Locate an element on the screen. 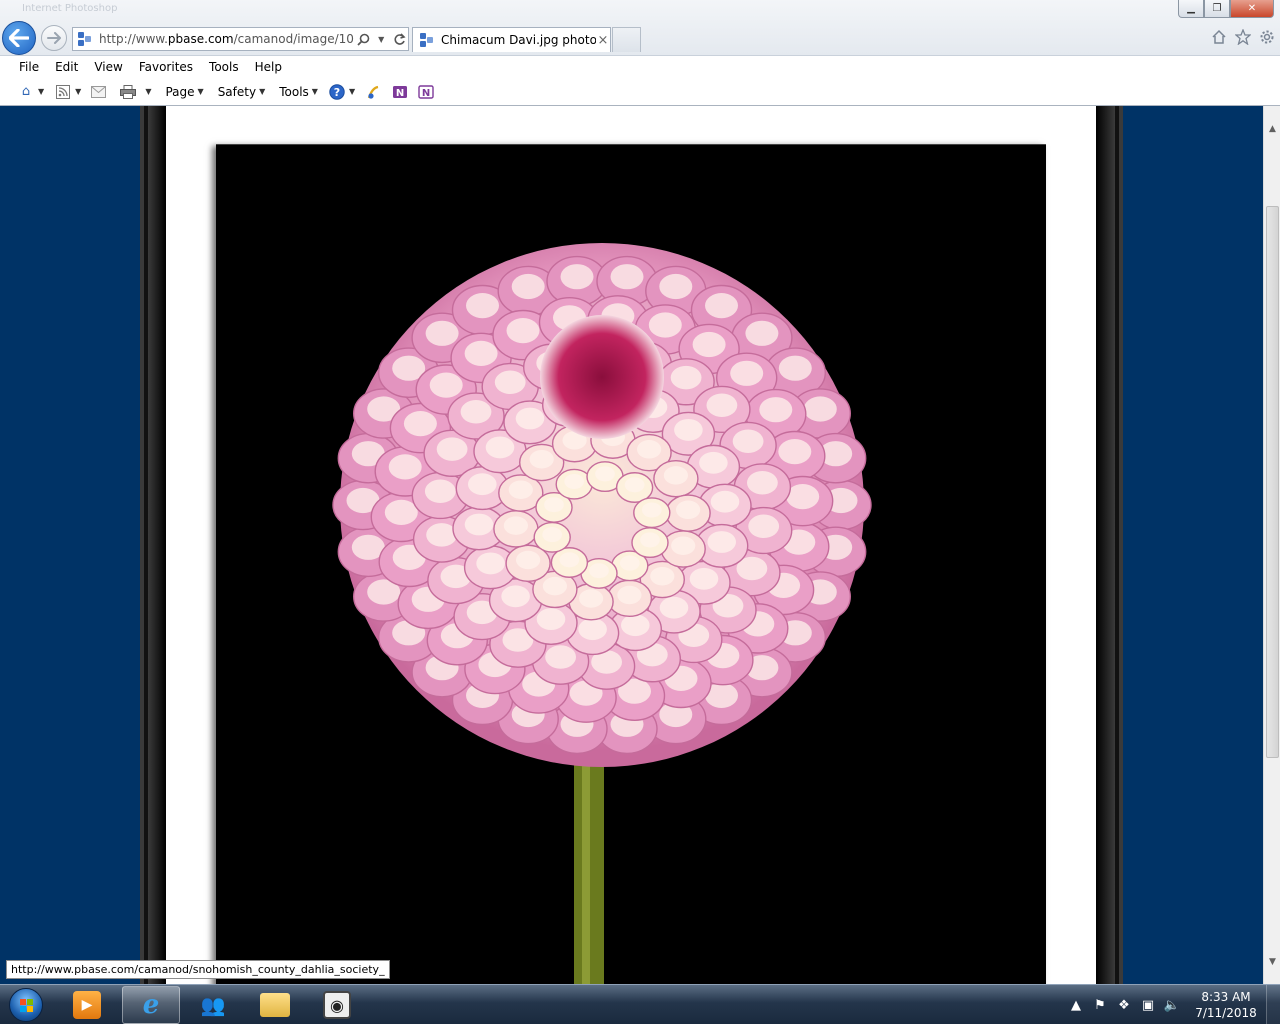  page-menu-label: Page is located at coordinates (180, 91).